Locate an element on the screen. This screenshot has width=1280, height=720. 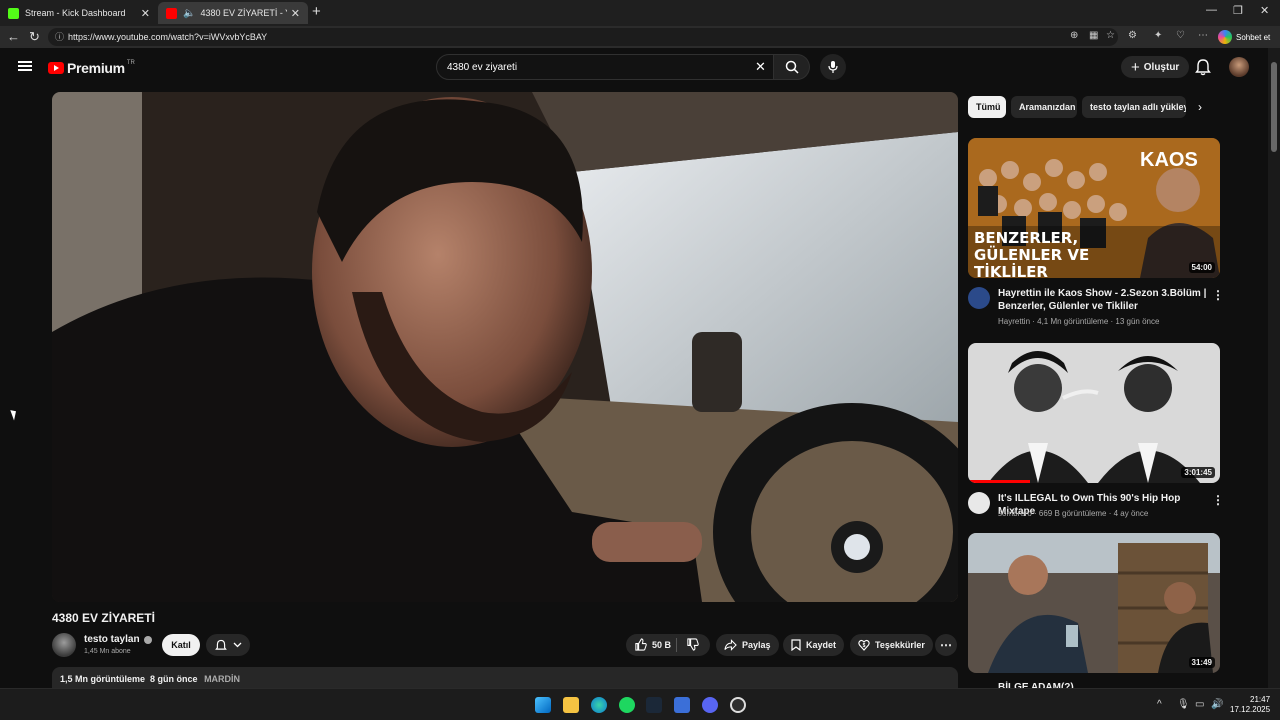
bell-icon is located at coordinates (220, 644).